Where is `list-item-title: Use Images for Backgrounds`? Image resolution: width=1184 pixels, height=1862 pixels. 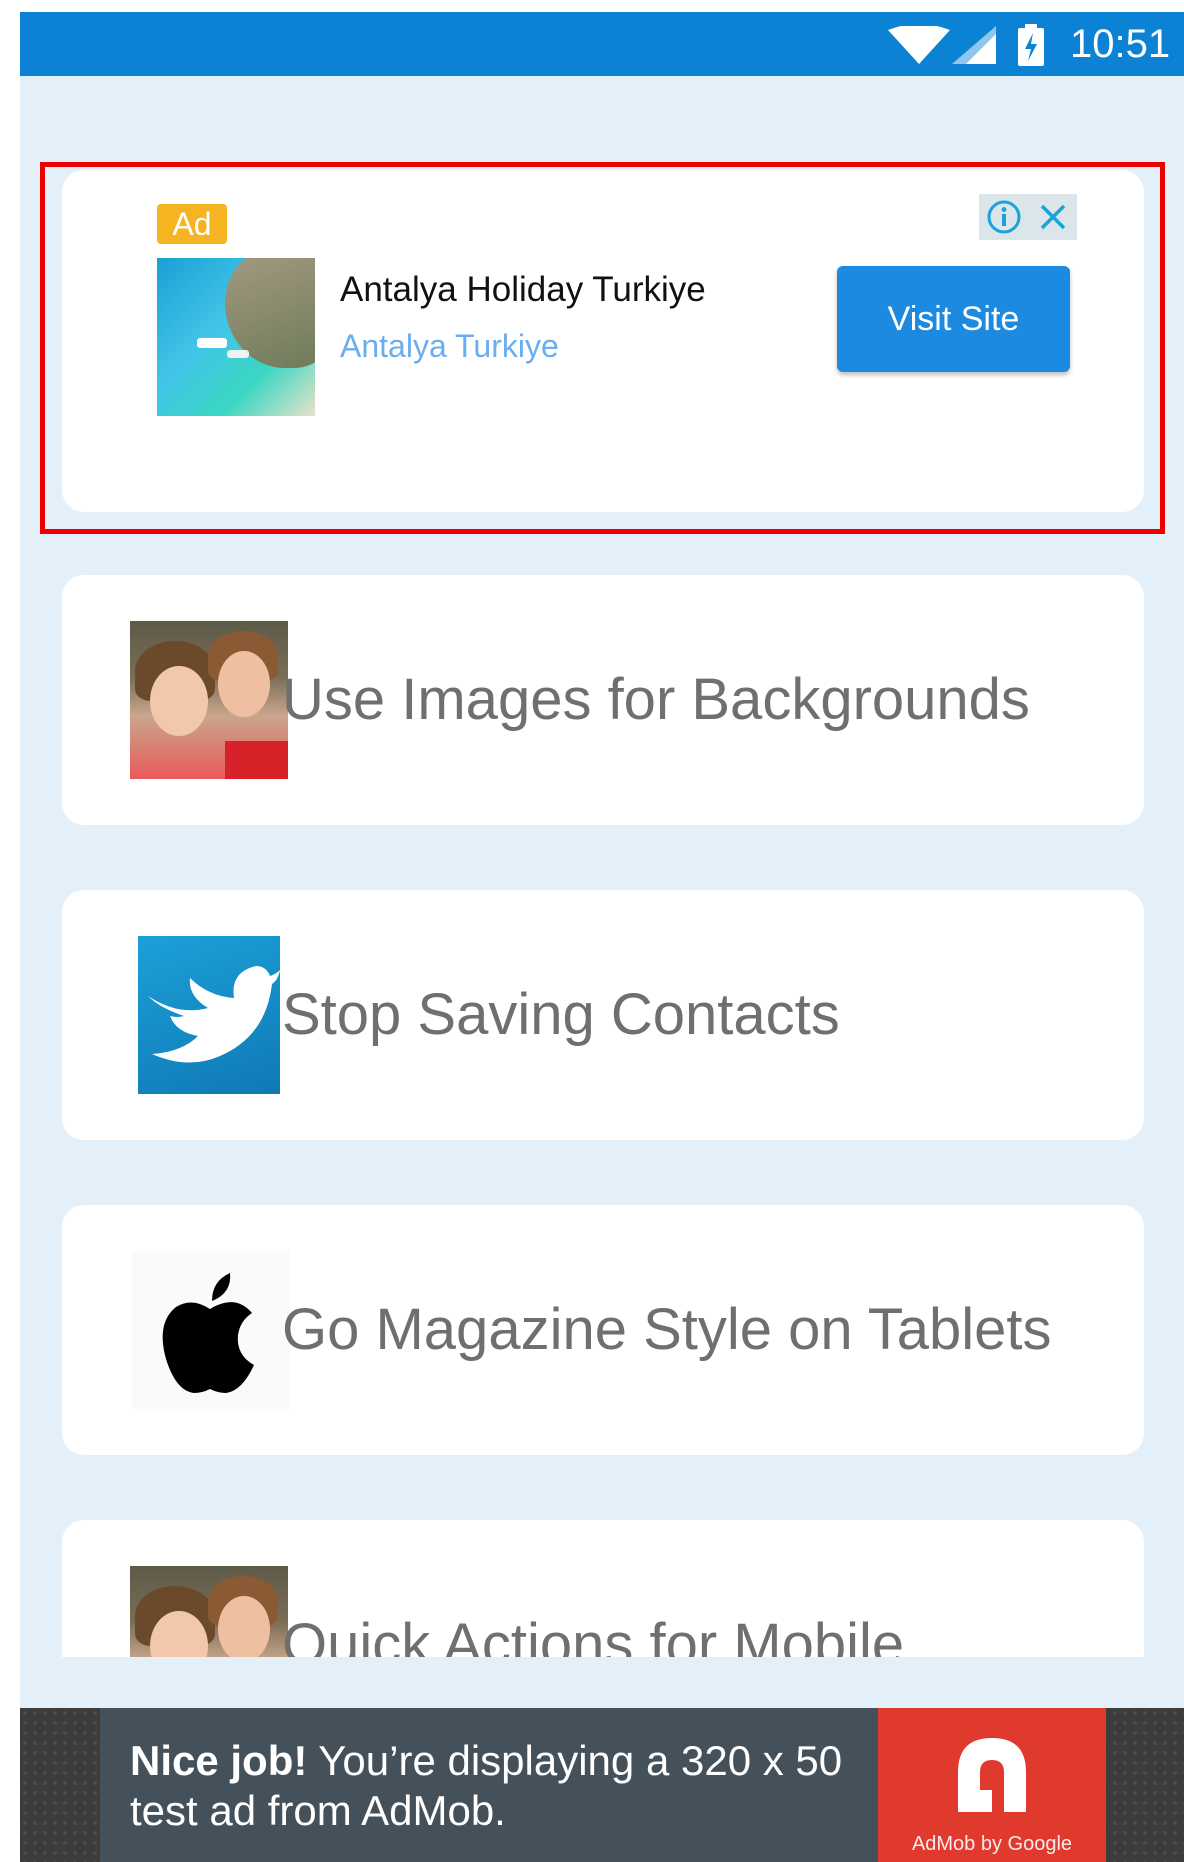
list-item-title: Use Images for Backgrounds is located at coordinates (656, 699).